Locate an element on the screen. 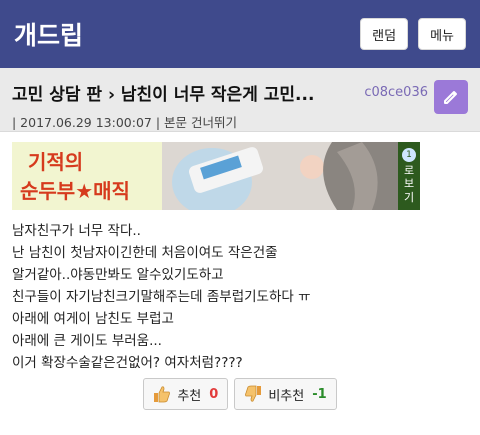 Image resolution: width=480 pixels, height=435 pixels. banner-text-area: 기적의 순두부★매직 is located at coordinates (87, 176).